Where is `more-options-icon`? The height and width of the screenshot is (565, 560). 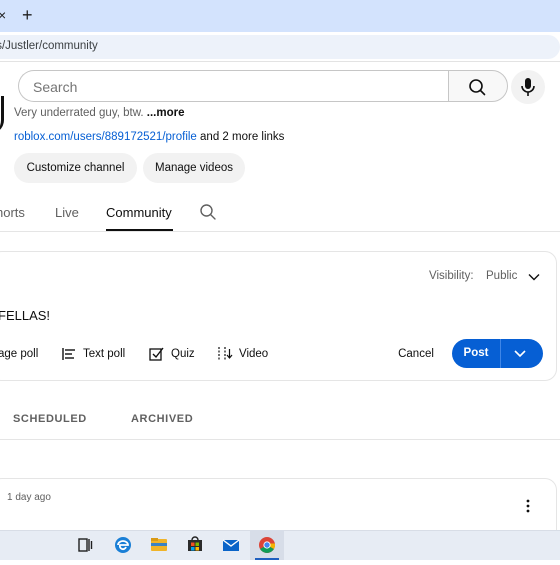
more-options-icon is located at coordinates (528, 506).